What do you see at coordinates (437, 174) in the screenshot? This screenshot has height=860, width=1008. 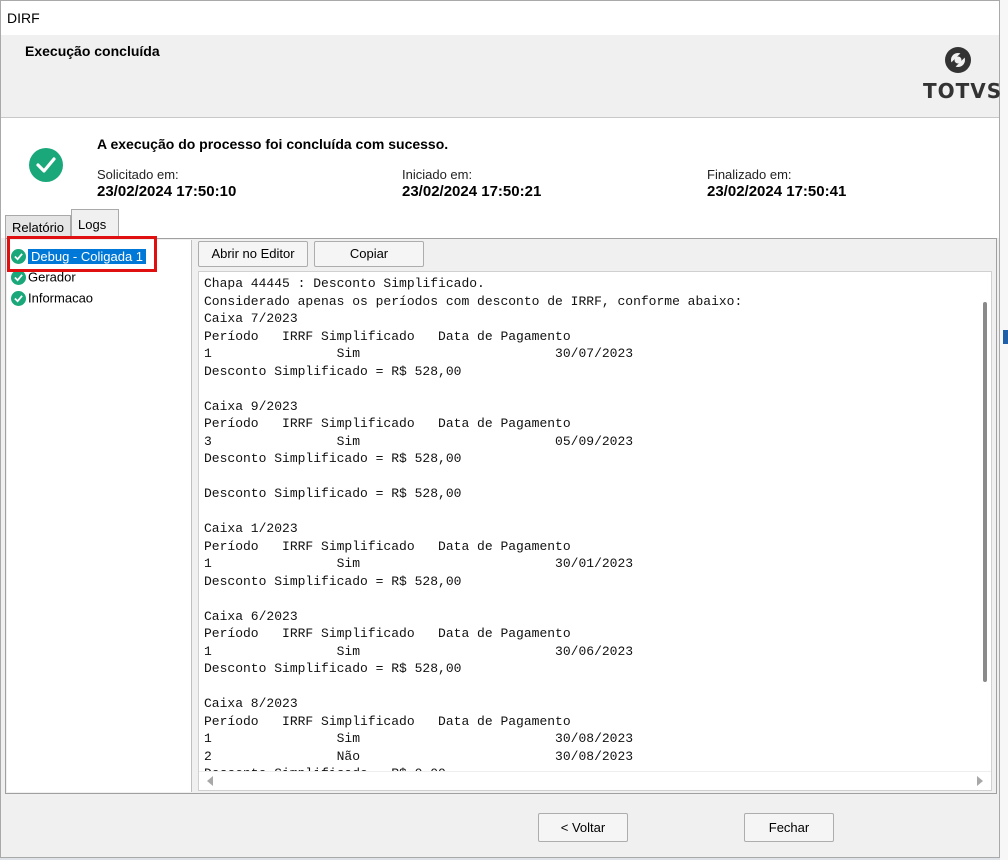 I see `started-label: Iniciado em:` at bounding box center [437, 174].